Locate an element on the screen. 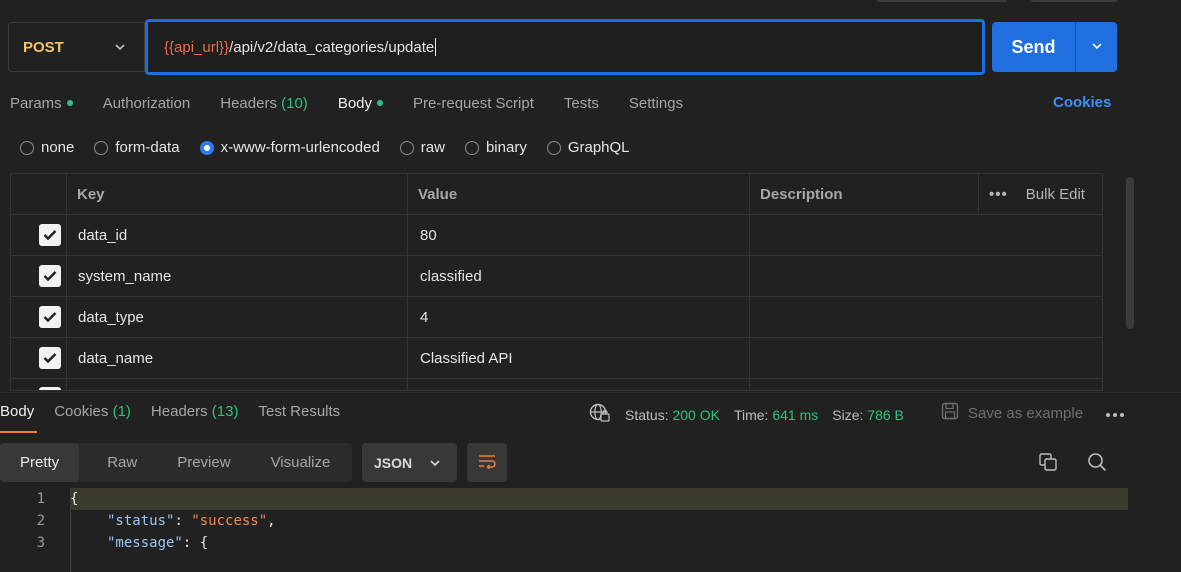 This screenshot has width=1181, height=572. status-value: 200 OK is located at coordinates (696, 414).